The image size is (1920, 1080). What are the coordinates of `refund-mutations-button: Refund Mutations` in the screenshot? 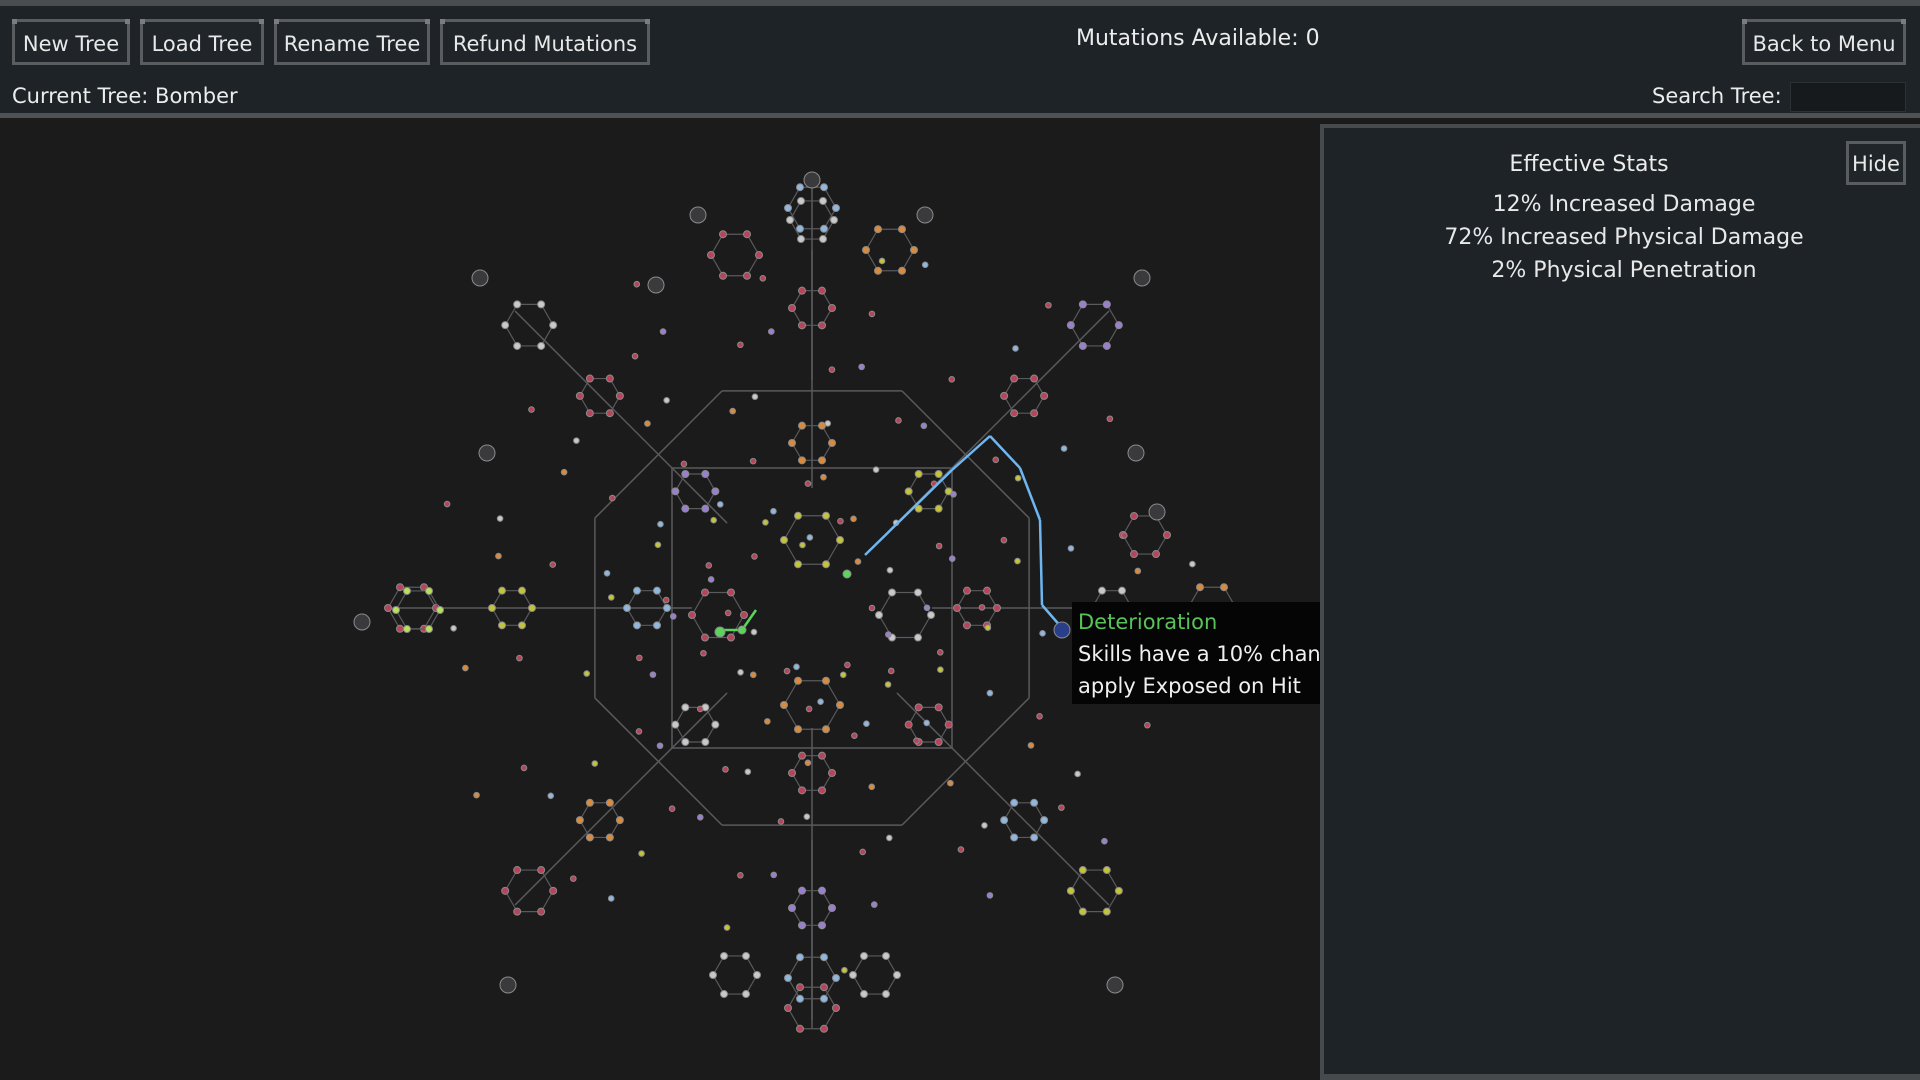 It's located at (545, 42).